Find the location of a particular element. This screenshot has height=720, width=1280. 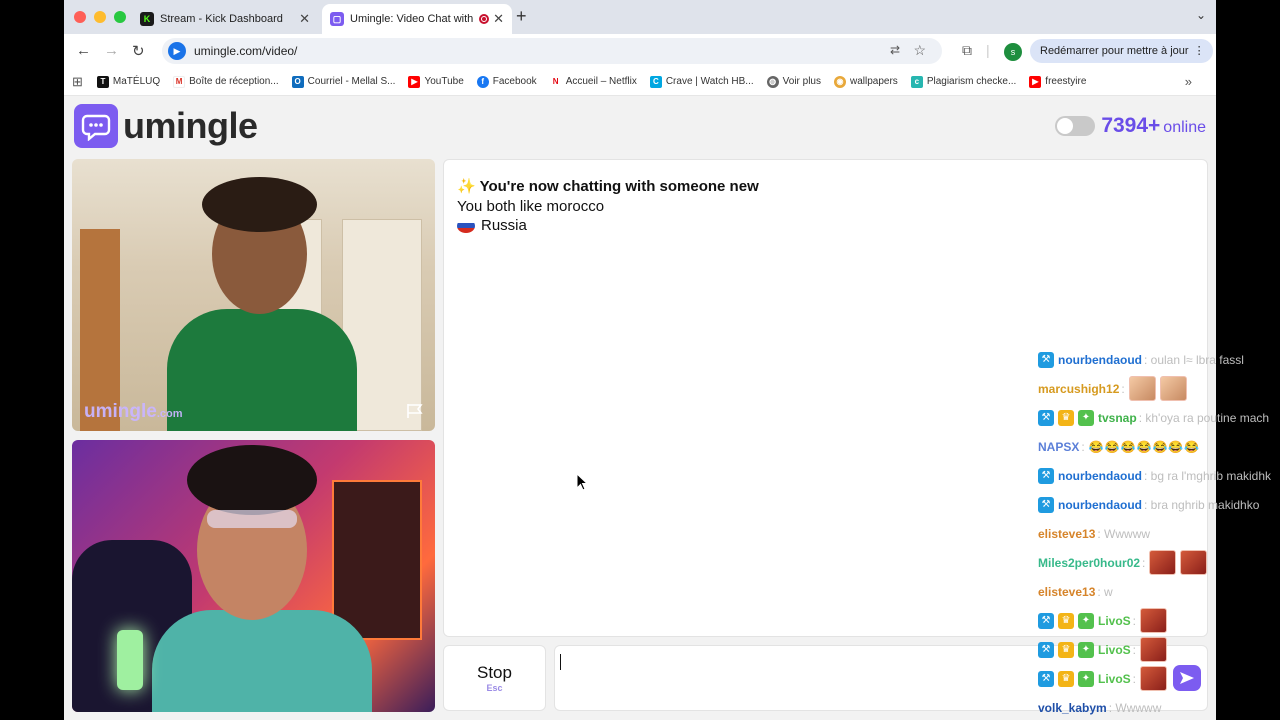

stranger-person is located at coordinates (262, 370).